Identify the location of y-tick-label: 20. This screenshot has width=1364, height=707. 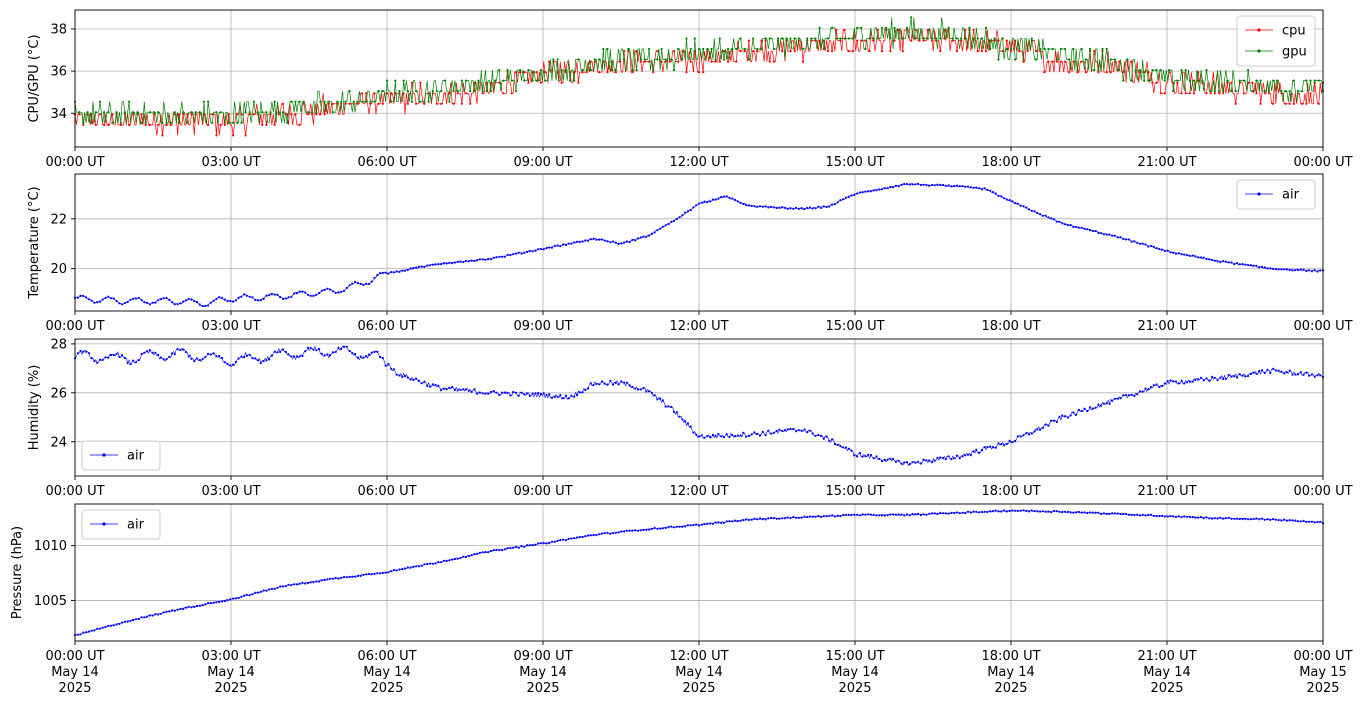
(58, 269).